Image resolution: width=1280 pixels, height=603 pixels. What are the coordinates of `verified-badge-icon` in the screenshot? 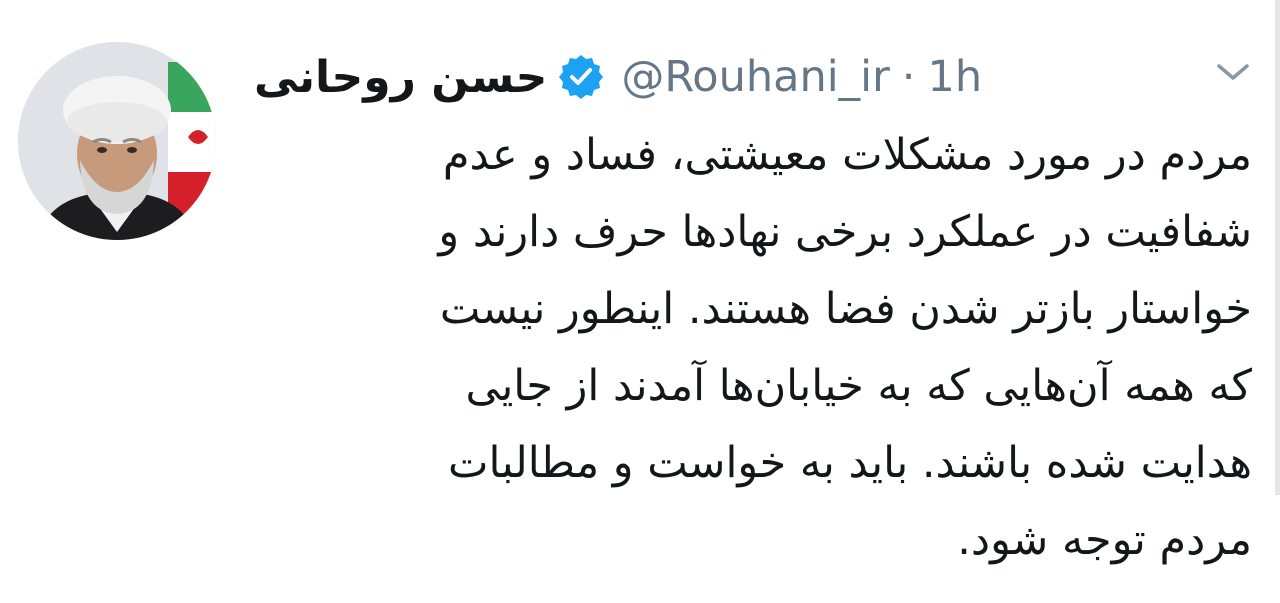 It's located at (581, 77).